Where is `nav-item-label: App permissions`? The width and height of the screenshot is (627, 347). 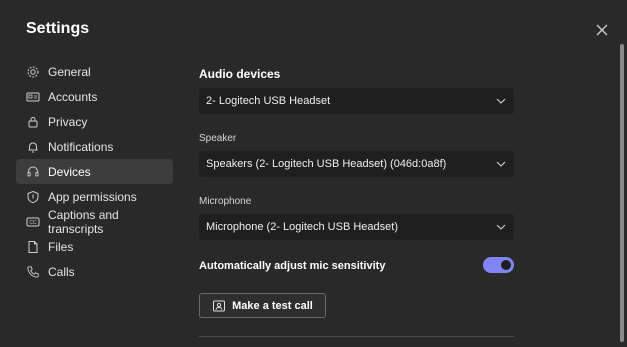 nav-item-label: App permissions is located at coordinates (92, 196).